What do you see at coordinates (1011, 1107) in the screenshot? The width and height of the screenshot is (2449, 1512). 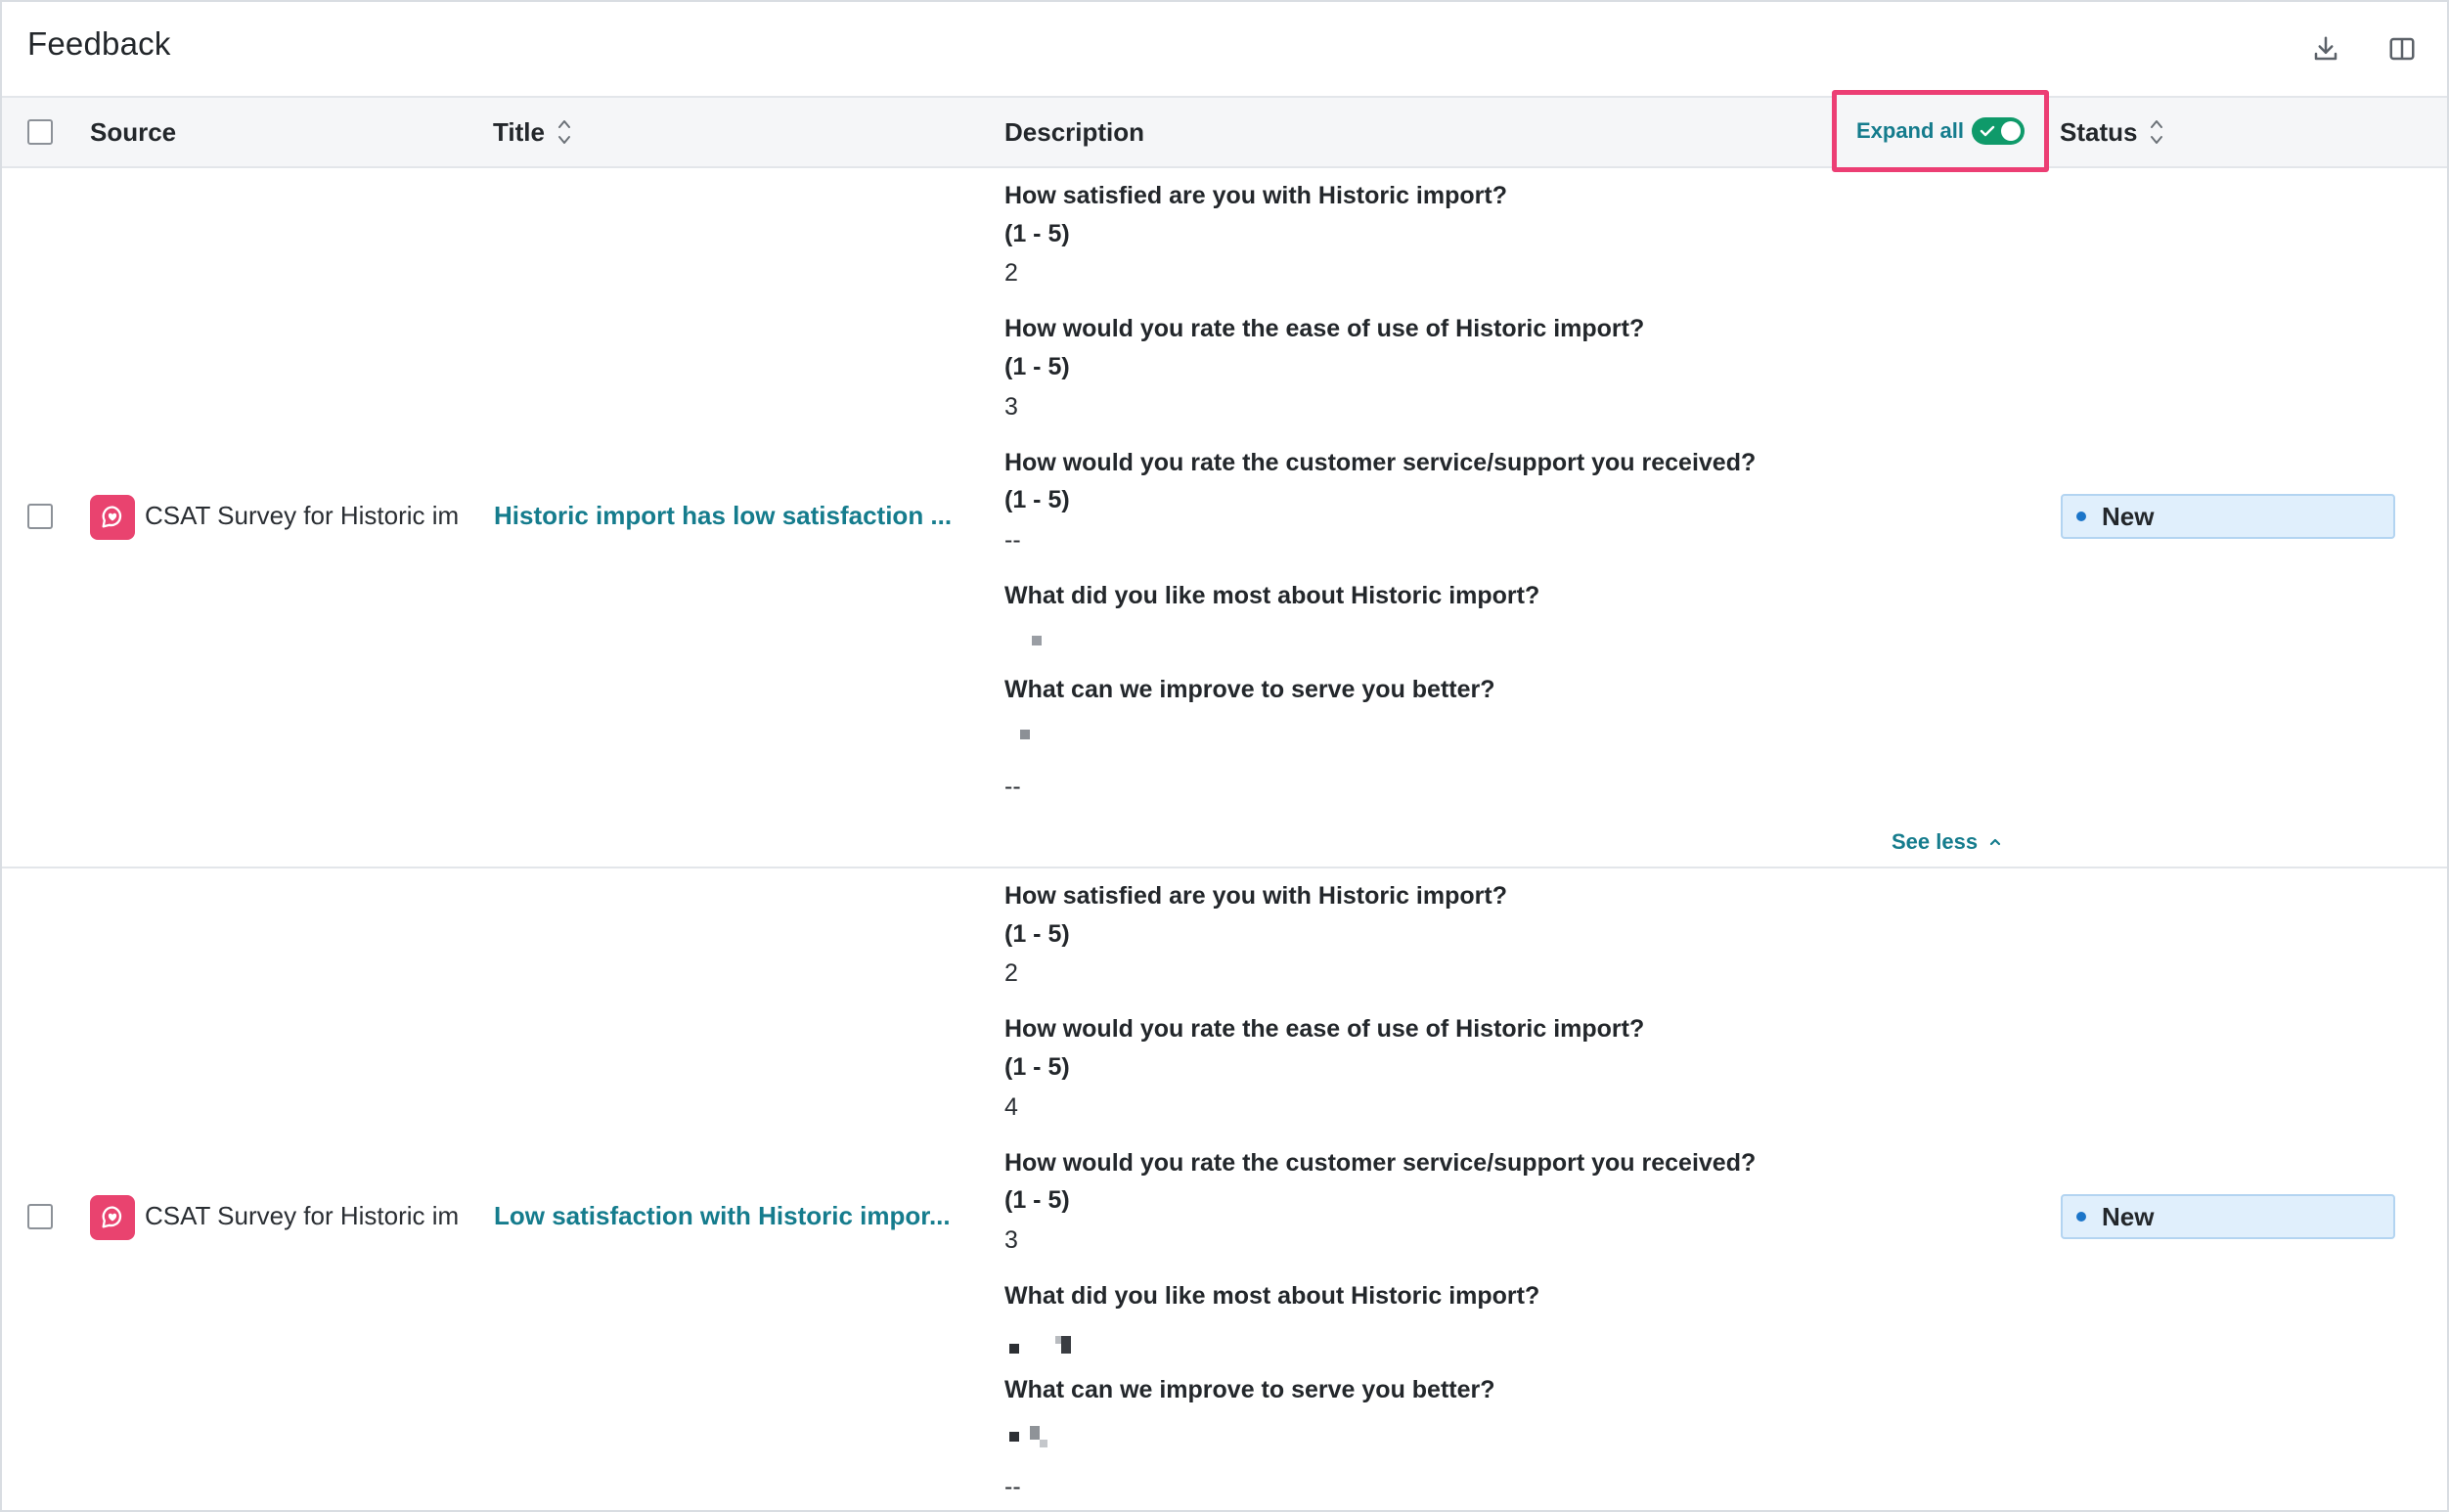 I see `answer-text: 4` at bounding box center [1011, 1107].